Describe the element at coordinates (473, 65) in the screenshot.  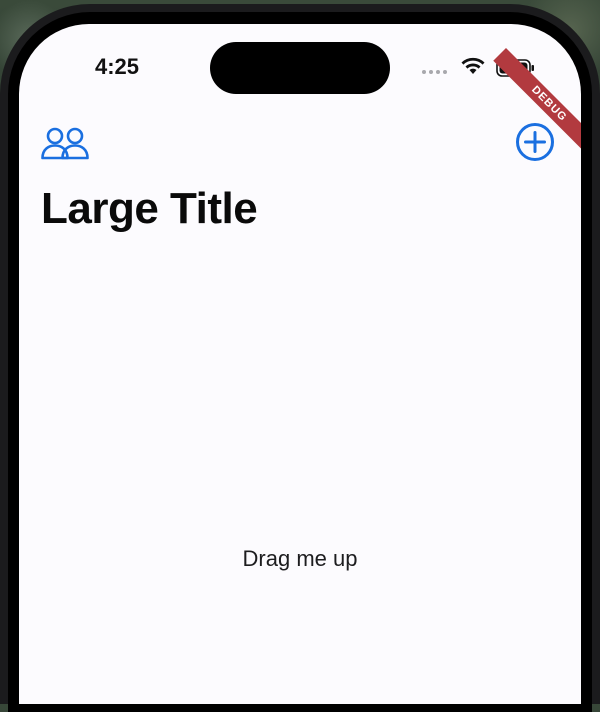
I see `wifi-icon` at that location.